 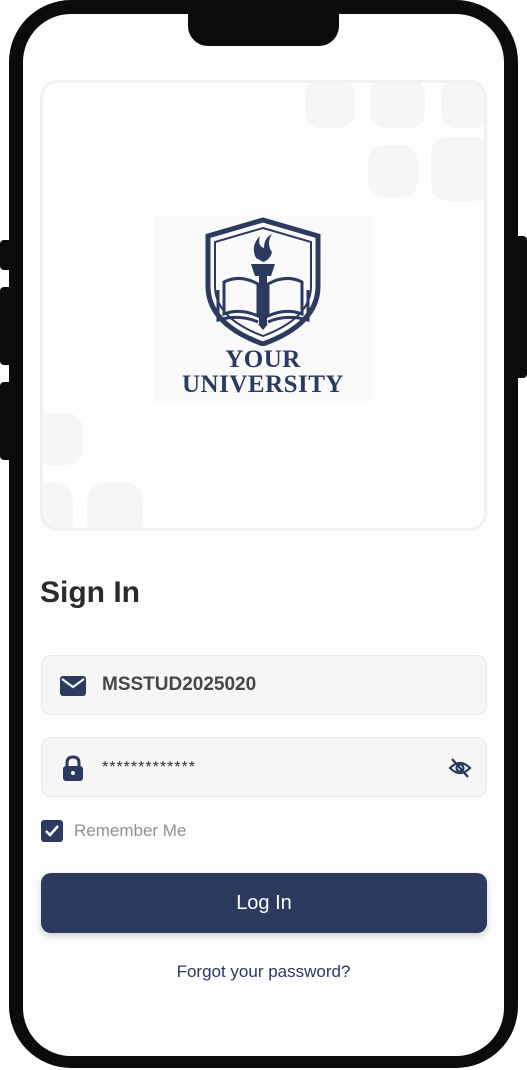 I want to click on login-button: Log In, so click(x=264, y=903).